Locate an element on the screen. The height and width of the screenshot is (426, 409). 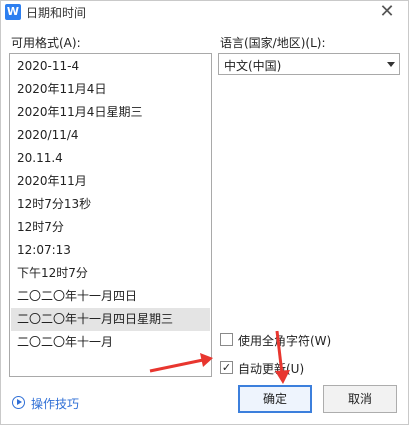
chevron-down-icon is located at coordinates (391, 64).